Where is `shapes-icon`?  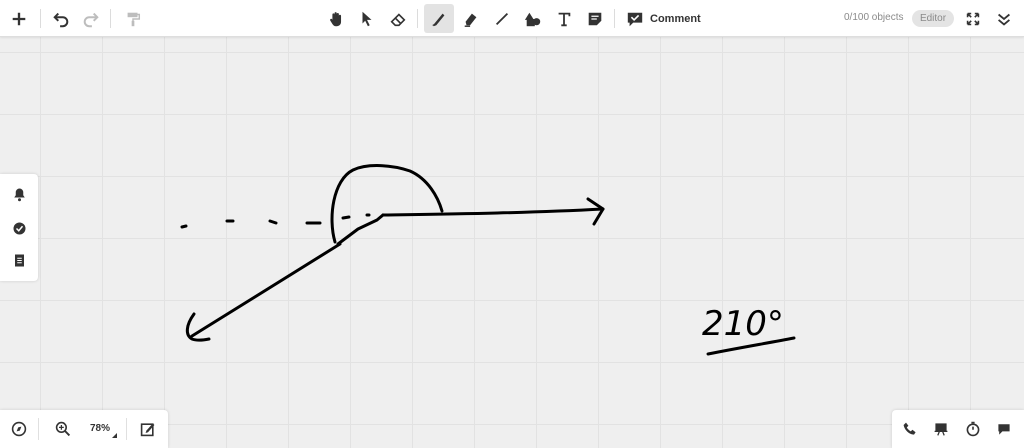
shapes-icon is located at coordinates (533, 18).